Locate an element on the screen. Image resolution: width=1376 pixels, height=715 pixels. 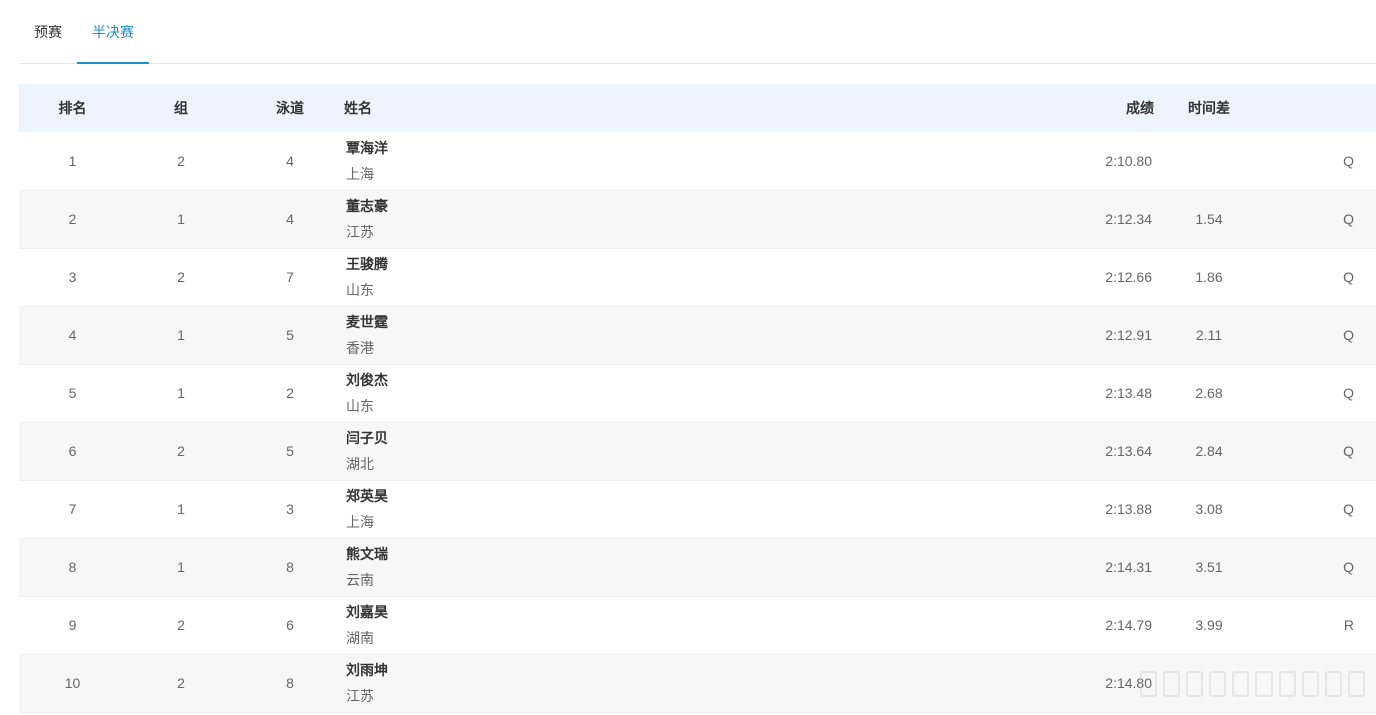
cell-time-diff: 3.51 is located at coordinates (1209, 567).